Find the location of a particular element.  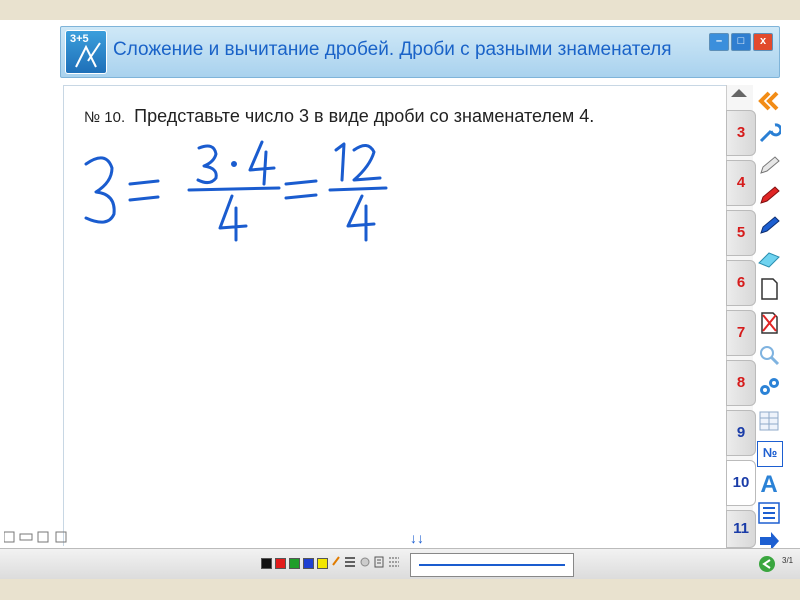

page-tab-7: 7 is located at coordinates (741, 333).